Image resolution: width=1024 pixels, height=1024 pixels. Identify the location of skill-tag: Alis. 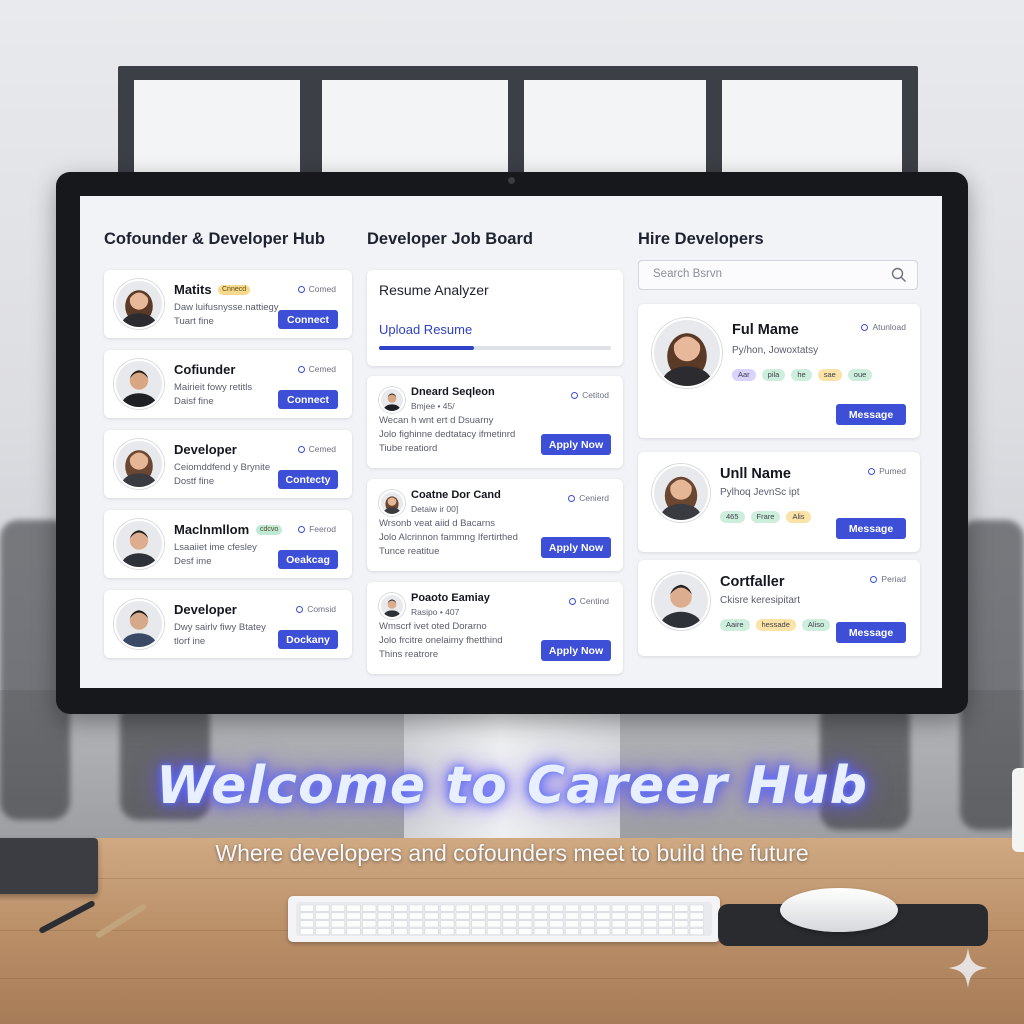
(798, 517).